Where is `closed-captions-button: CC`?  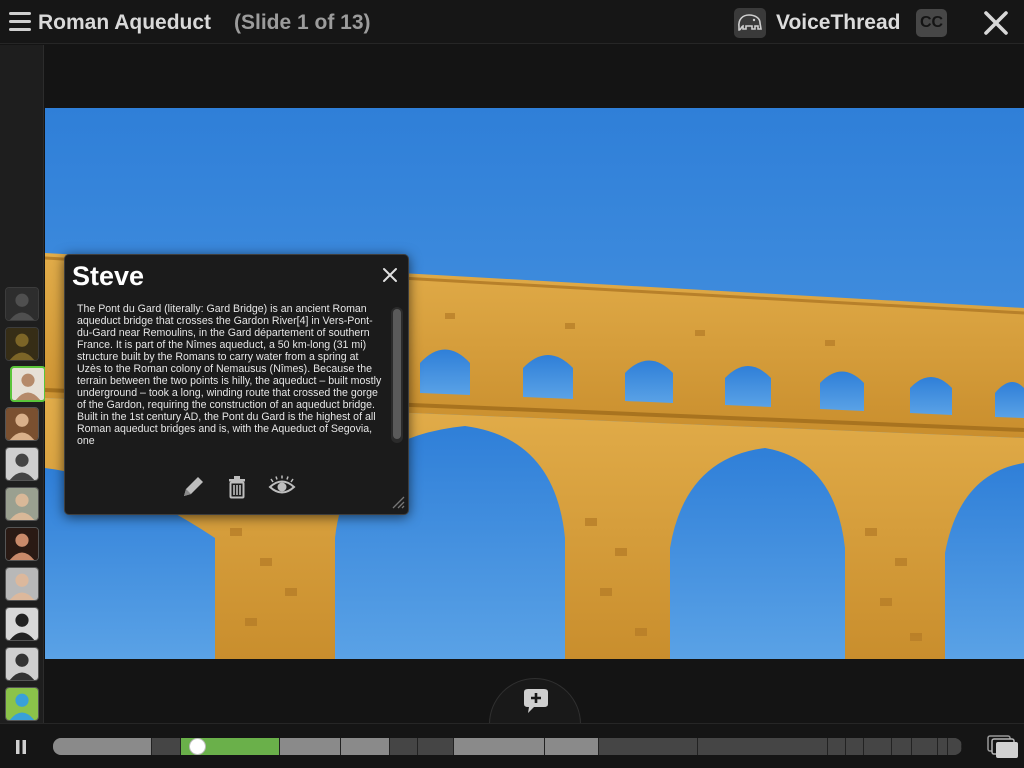 closed-captions-button: CC is located at coordinates (931, 23).